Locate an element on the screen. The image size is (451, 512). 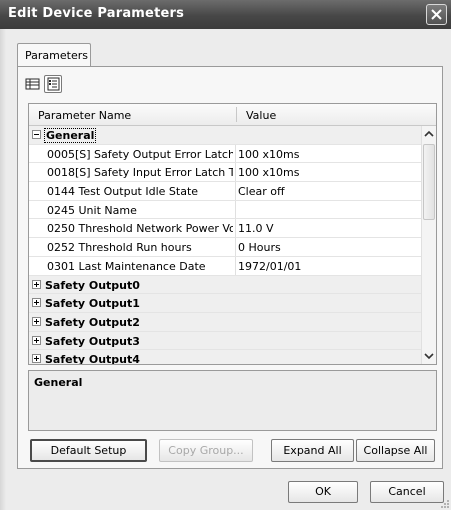
close-icon is located at coordinates (436, 14).